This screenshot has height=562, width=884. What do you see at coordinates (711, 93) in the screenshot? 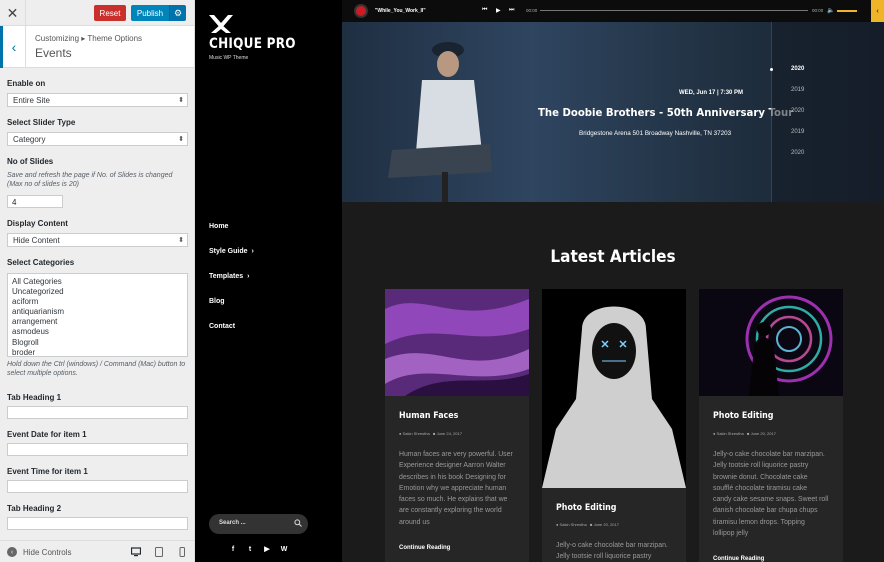
I see `event-date: WED, Jun 17 | 7:30 PM` at bounding box center [711, 93].